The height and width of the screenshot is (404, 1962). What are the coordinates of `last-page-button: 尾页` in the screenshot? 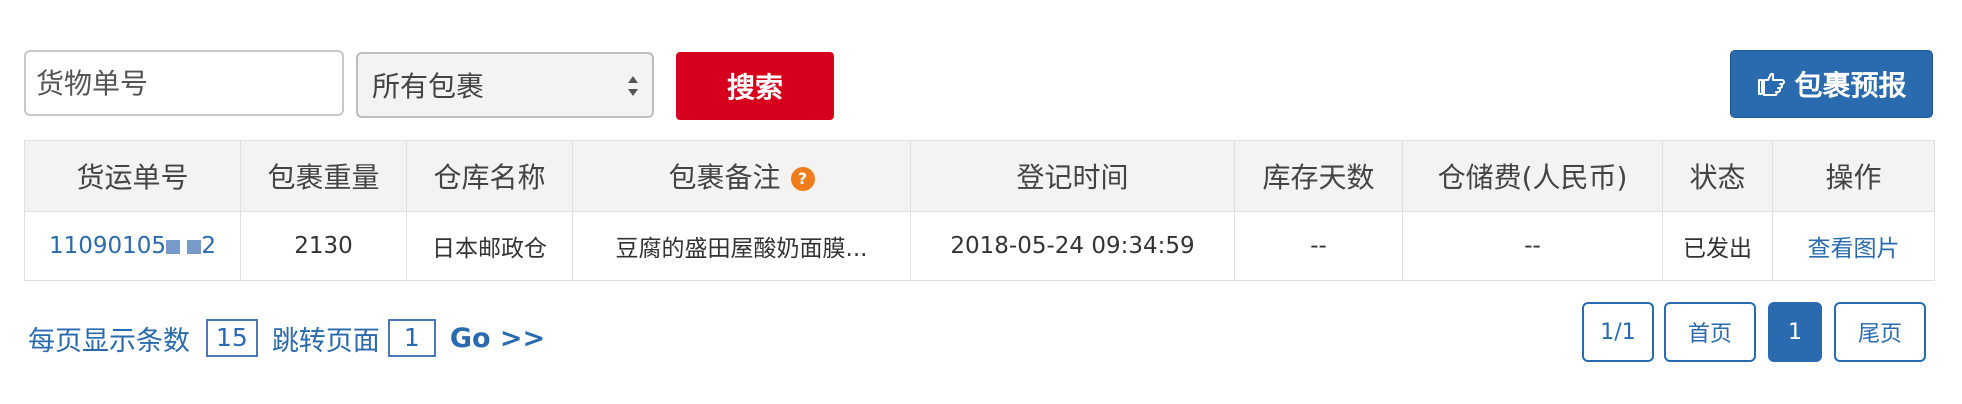 It's located at (1880, 332).